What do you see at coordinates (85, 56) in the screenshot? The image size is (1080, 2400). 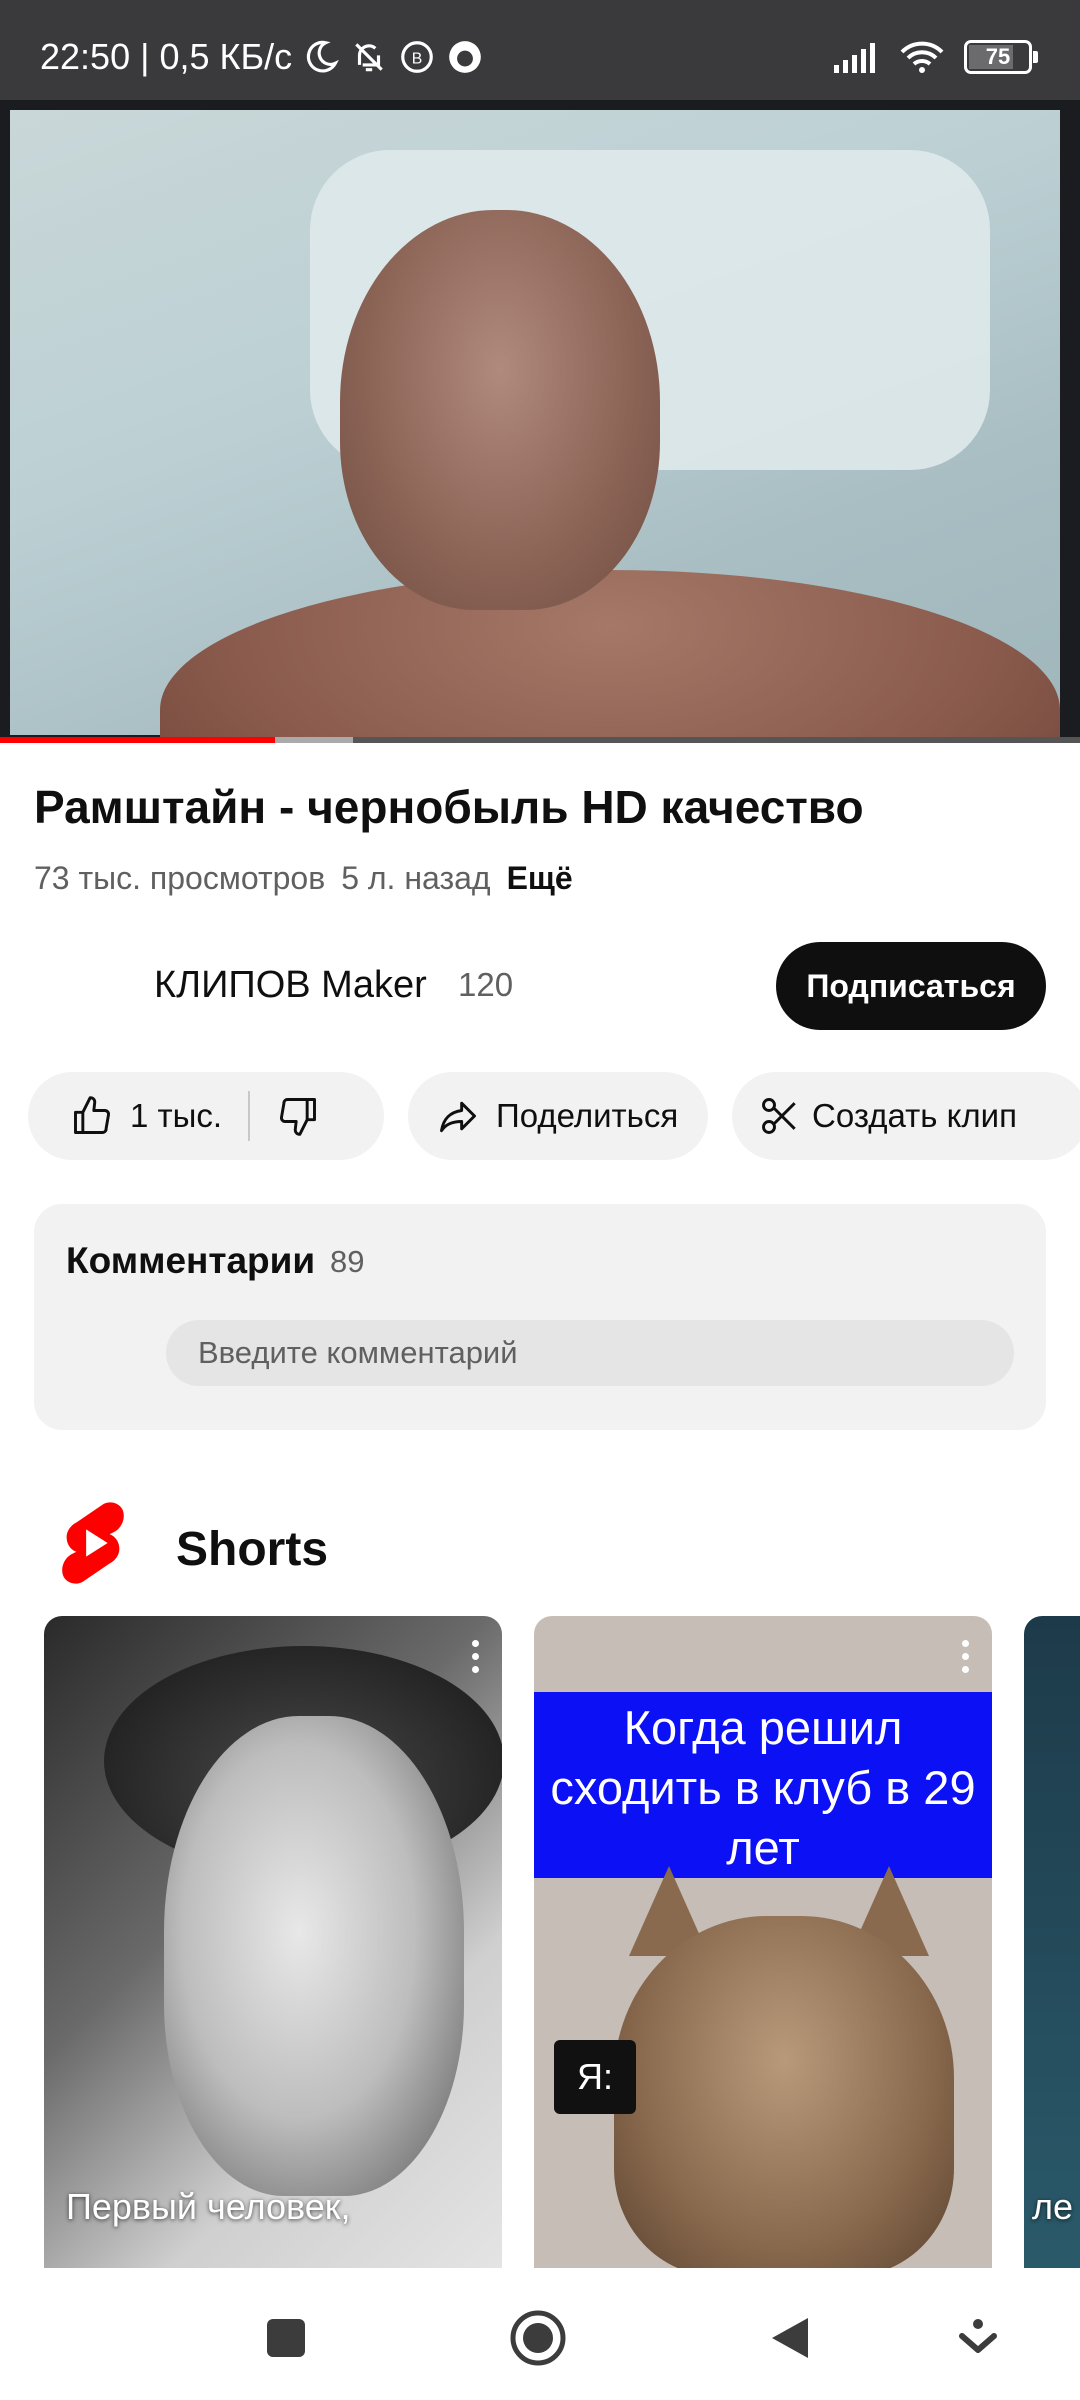 I see `status-time: 22:50` at bounding box center [85, 56].